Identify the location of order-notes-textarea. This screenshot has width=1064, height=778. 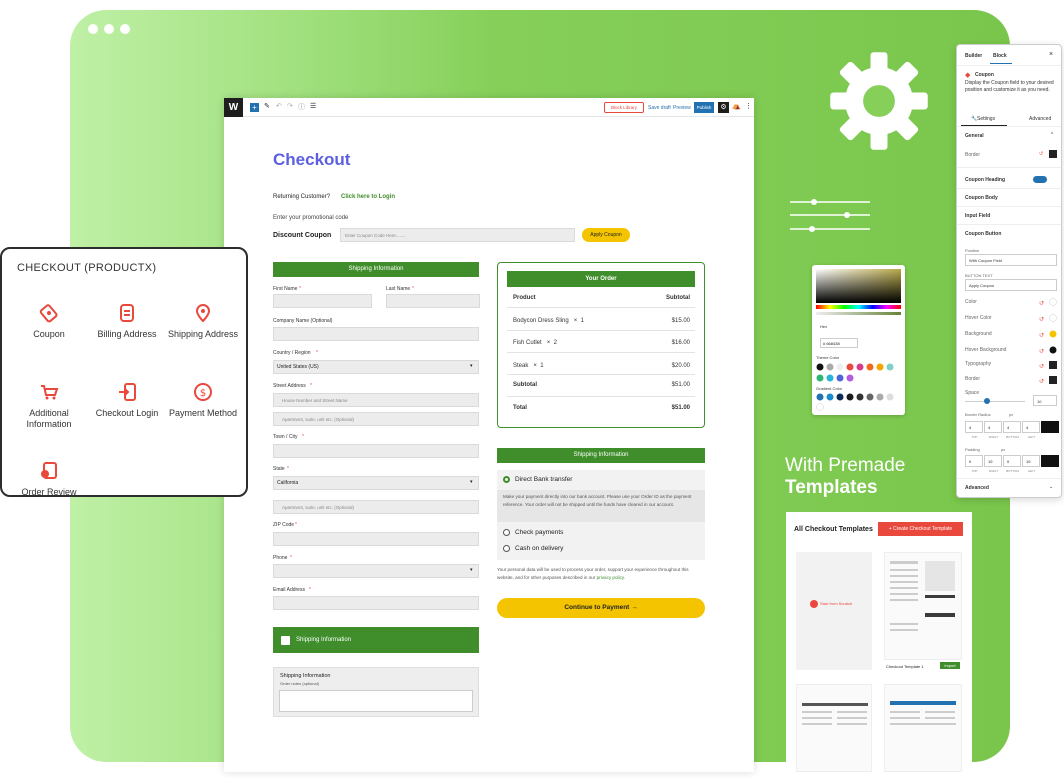
(376, 701).